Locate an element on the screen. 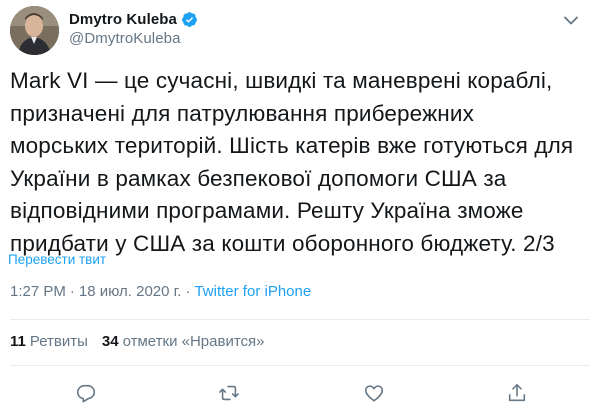 This screenshot has height=415, width=592. tweet-time: 1:27 PM is located at coordinates (38, 291).